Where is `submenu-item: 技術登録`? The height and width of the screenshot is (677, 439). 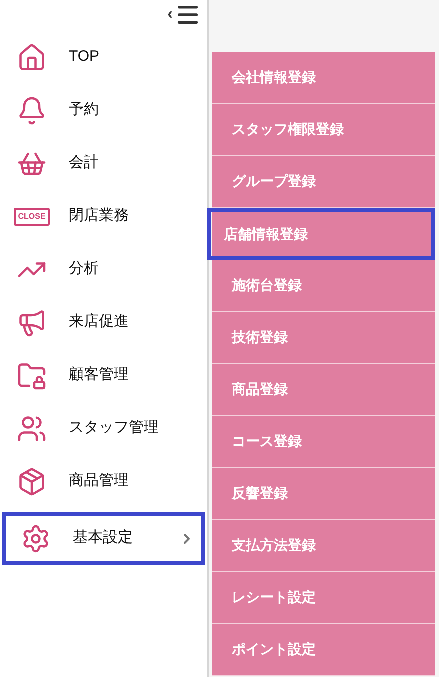 submenu-item: 技術登録 is located at coordinates (323, 338).